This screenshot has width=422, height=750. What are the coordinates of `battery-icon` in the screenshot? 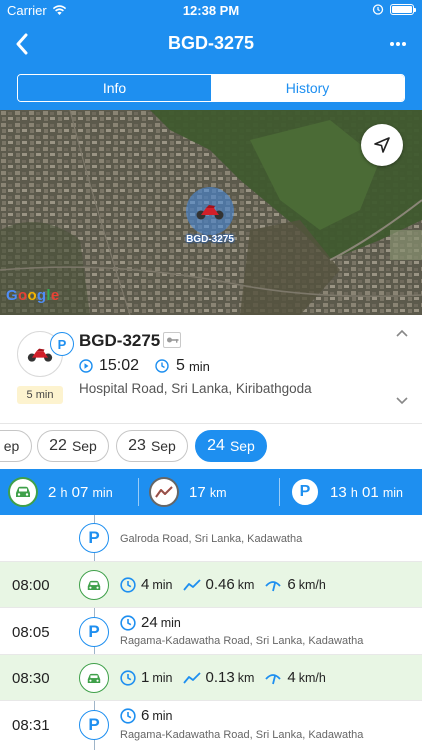 It's located at (403, 9).